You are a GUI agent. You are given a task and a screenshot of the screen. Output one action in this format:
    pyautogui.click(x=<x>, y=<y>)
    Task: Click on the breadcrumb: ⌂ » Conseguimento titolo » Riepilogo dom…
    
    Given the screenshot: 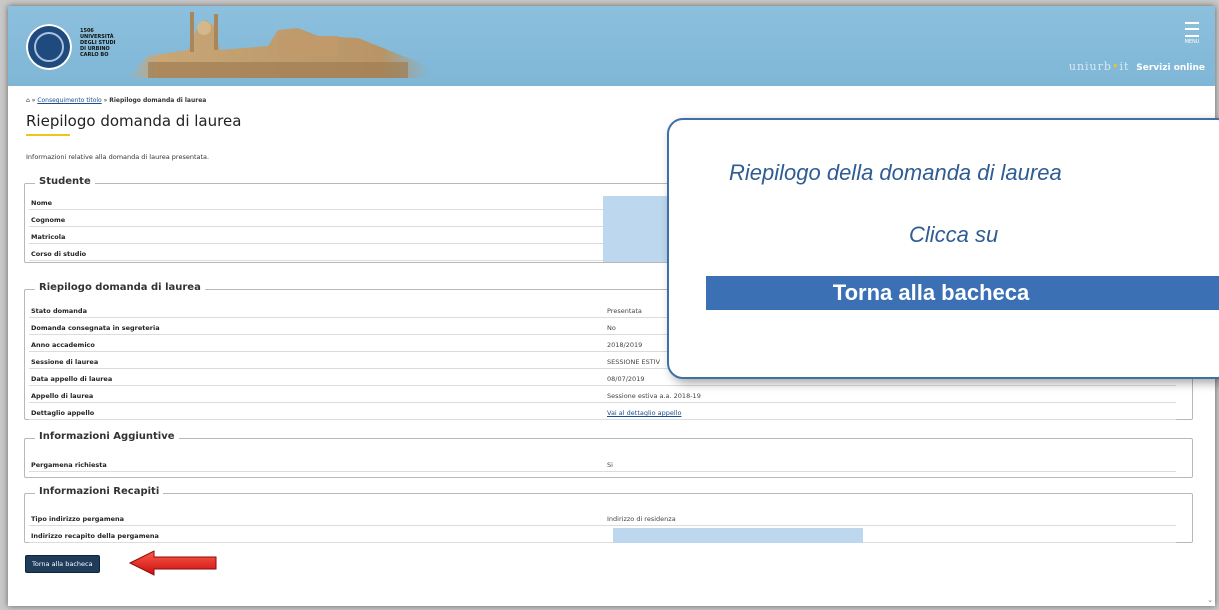 What is the action you would take?
    pyautogui.click(x=116, y=100)
    